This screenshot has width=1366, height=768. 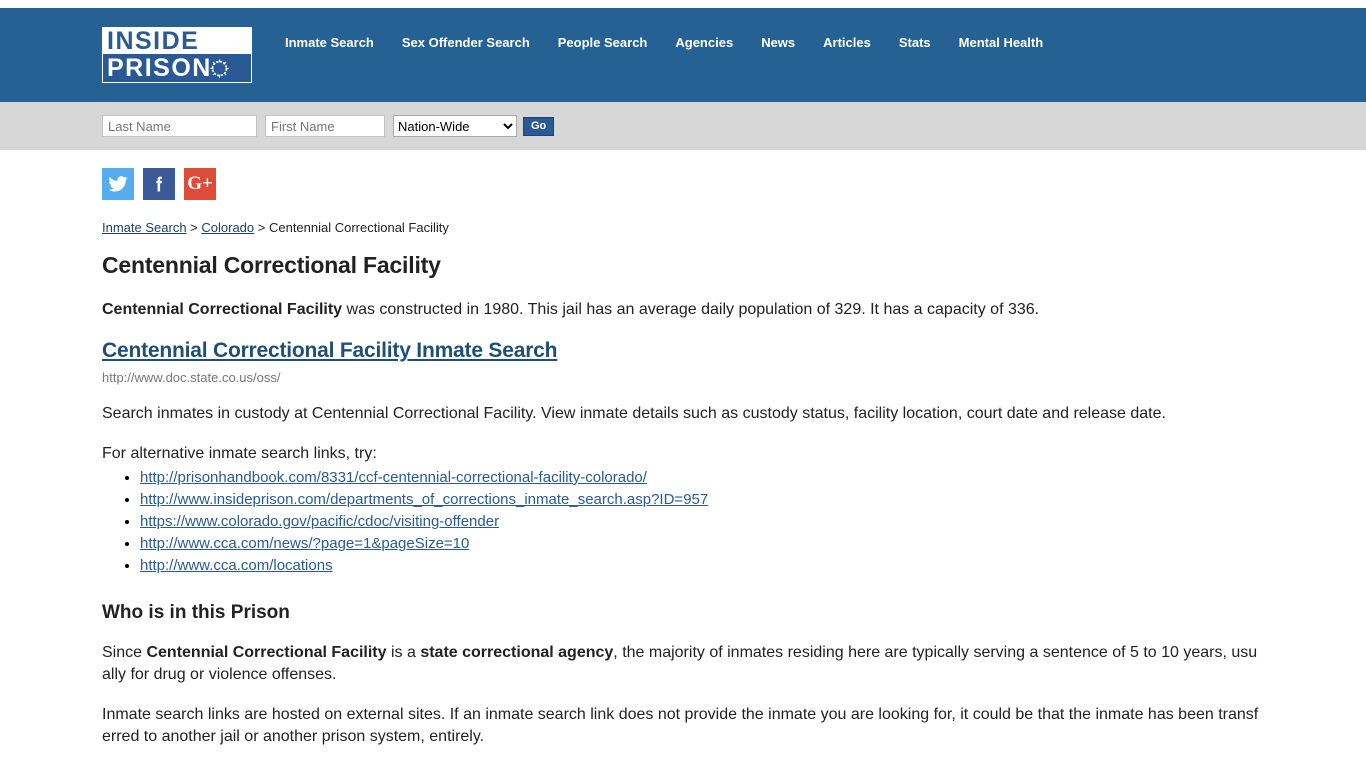 I want to click on twitter-icon, so click(x=118, y=184).